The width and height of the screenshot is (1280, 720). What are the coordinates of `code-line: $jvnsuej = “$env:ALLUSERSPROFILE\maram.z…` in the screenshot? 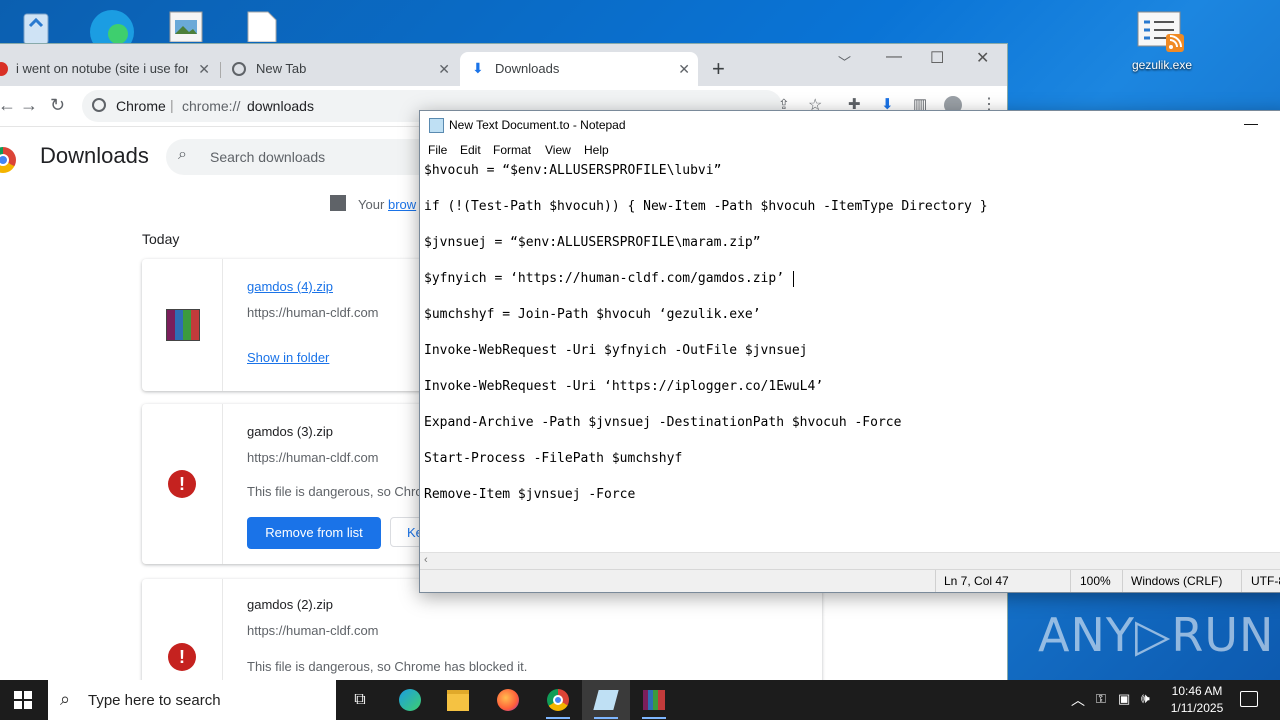 It's located at (592, 242).